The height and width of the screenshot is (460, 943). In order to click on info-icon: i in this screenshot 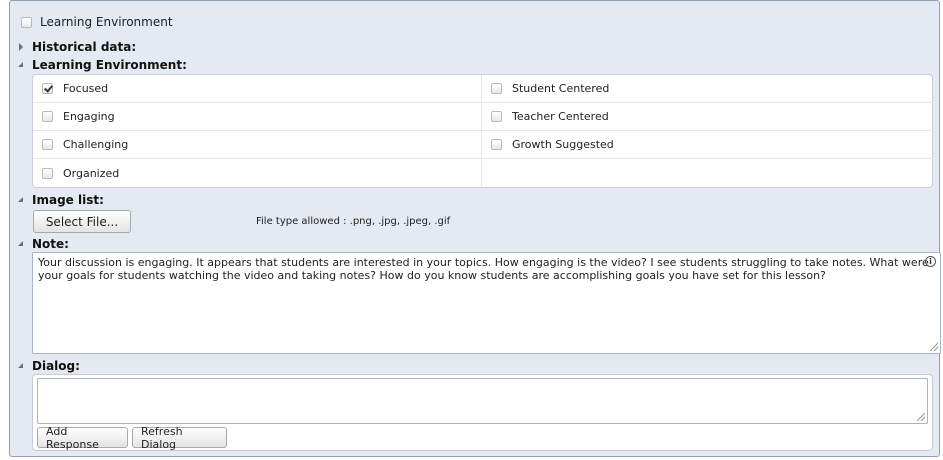, I will do `click(930, 261)`.